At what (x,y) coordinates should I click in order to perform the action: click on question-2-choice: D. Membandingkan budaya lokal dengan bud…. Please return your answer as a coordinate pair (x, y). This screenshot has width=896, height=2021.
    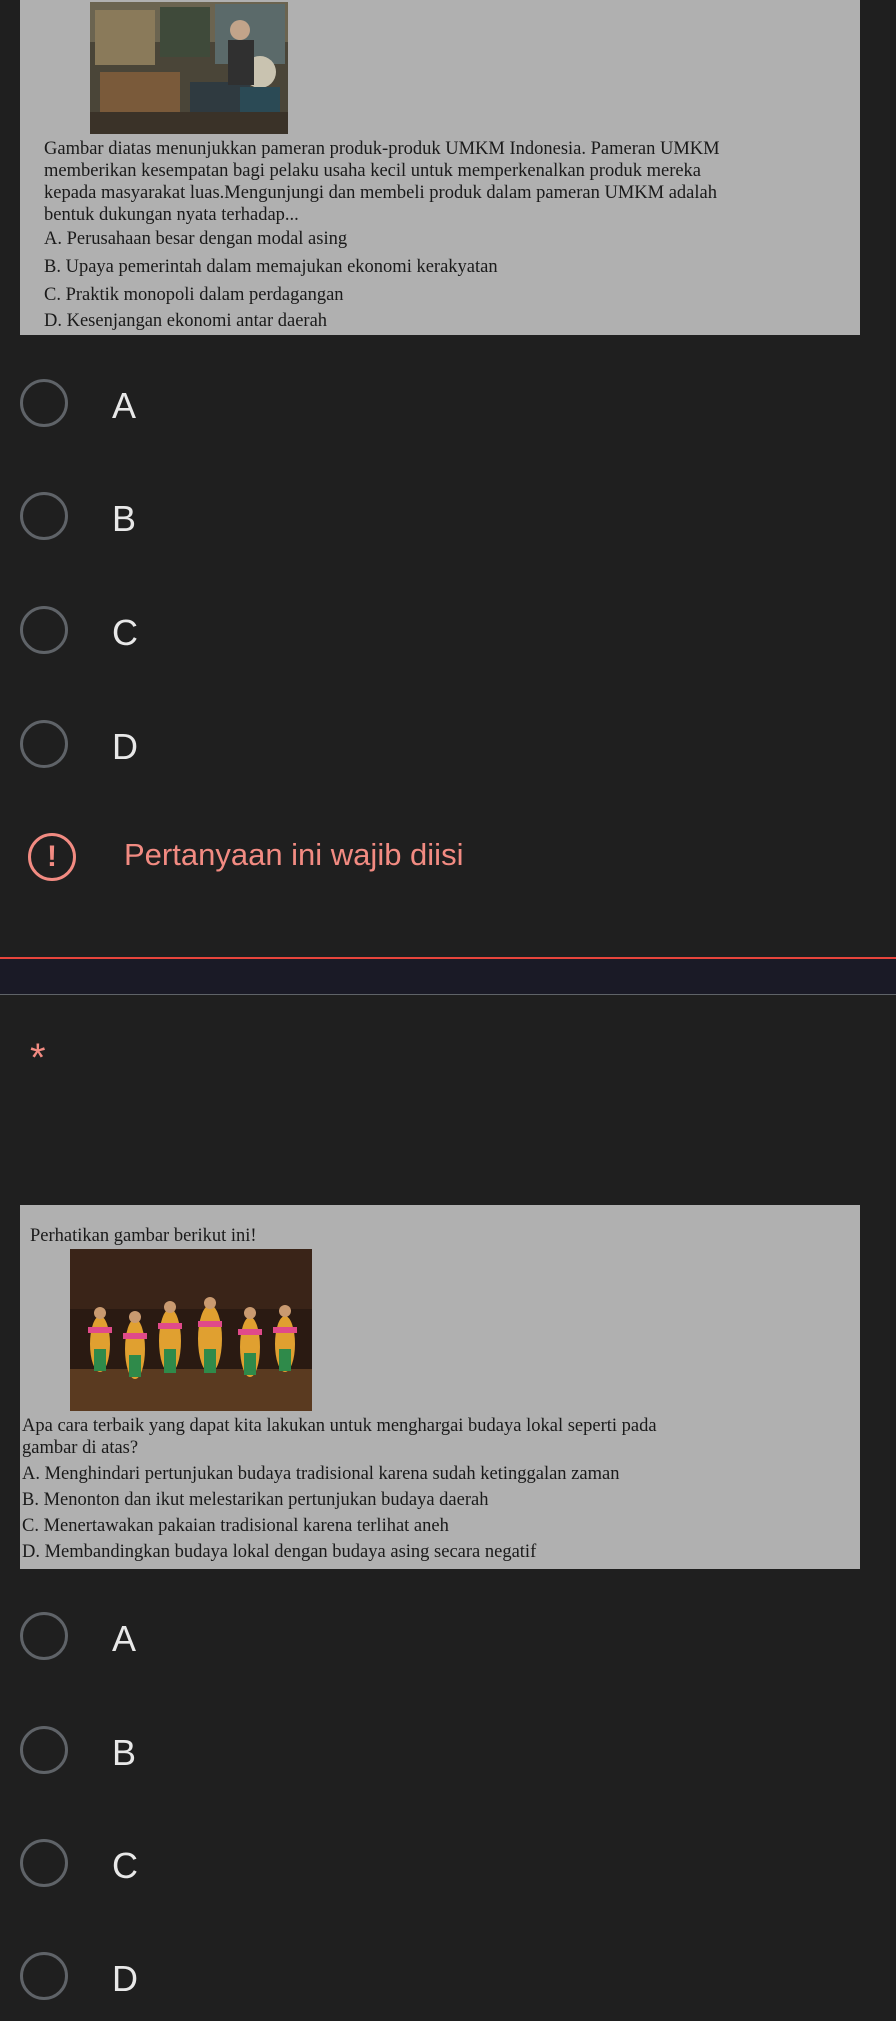
    Looking at the image, I should click on (279, 1552).